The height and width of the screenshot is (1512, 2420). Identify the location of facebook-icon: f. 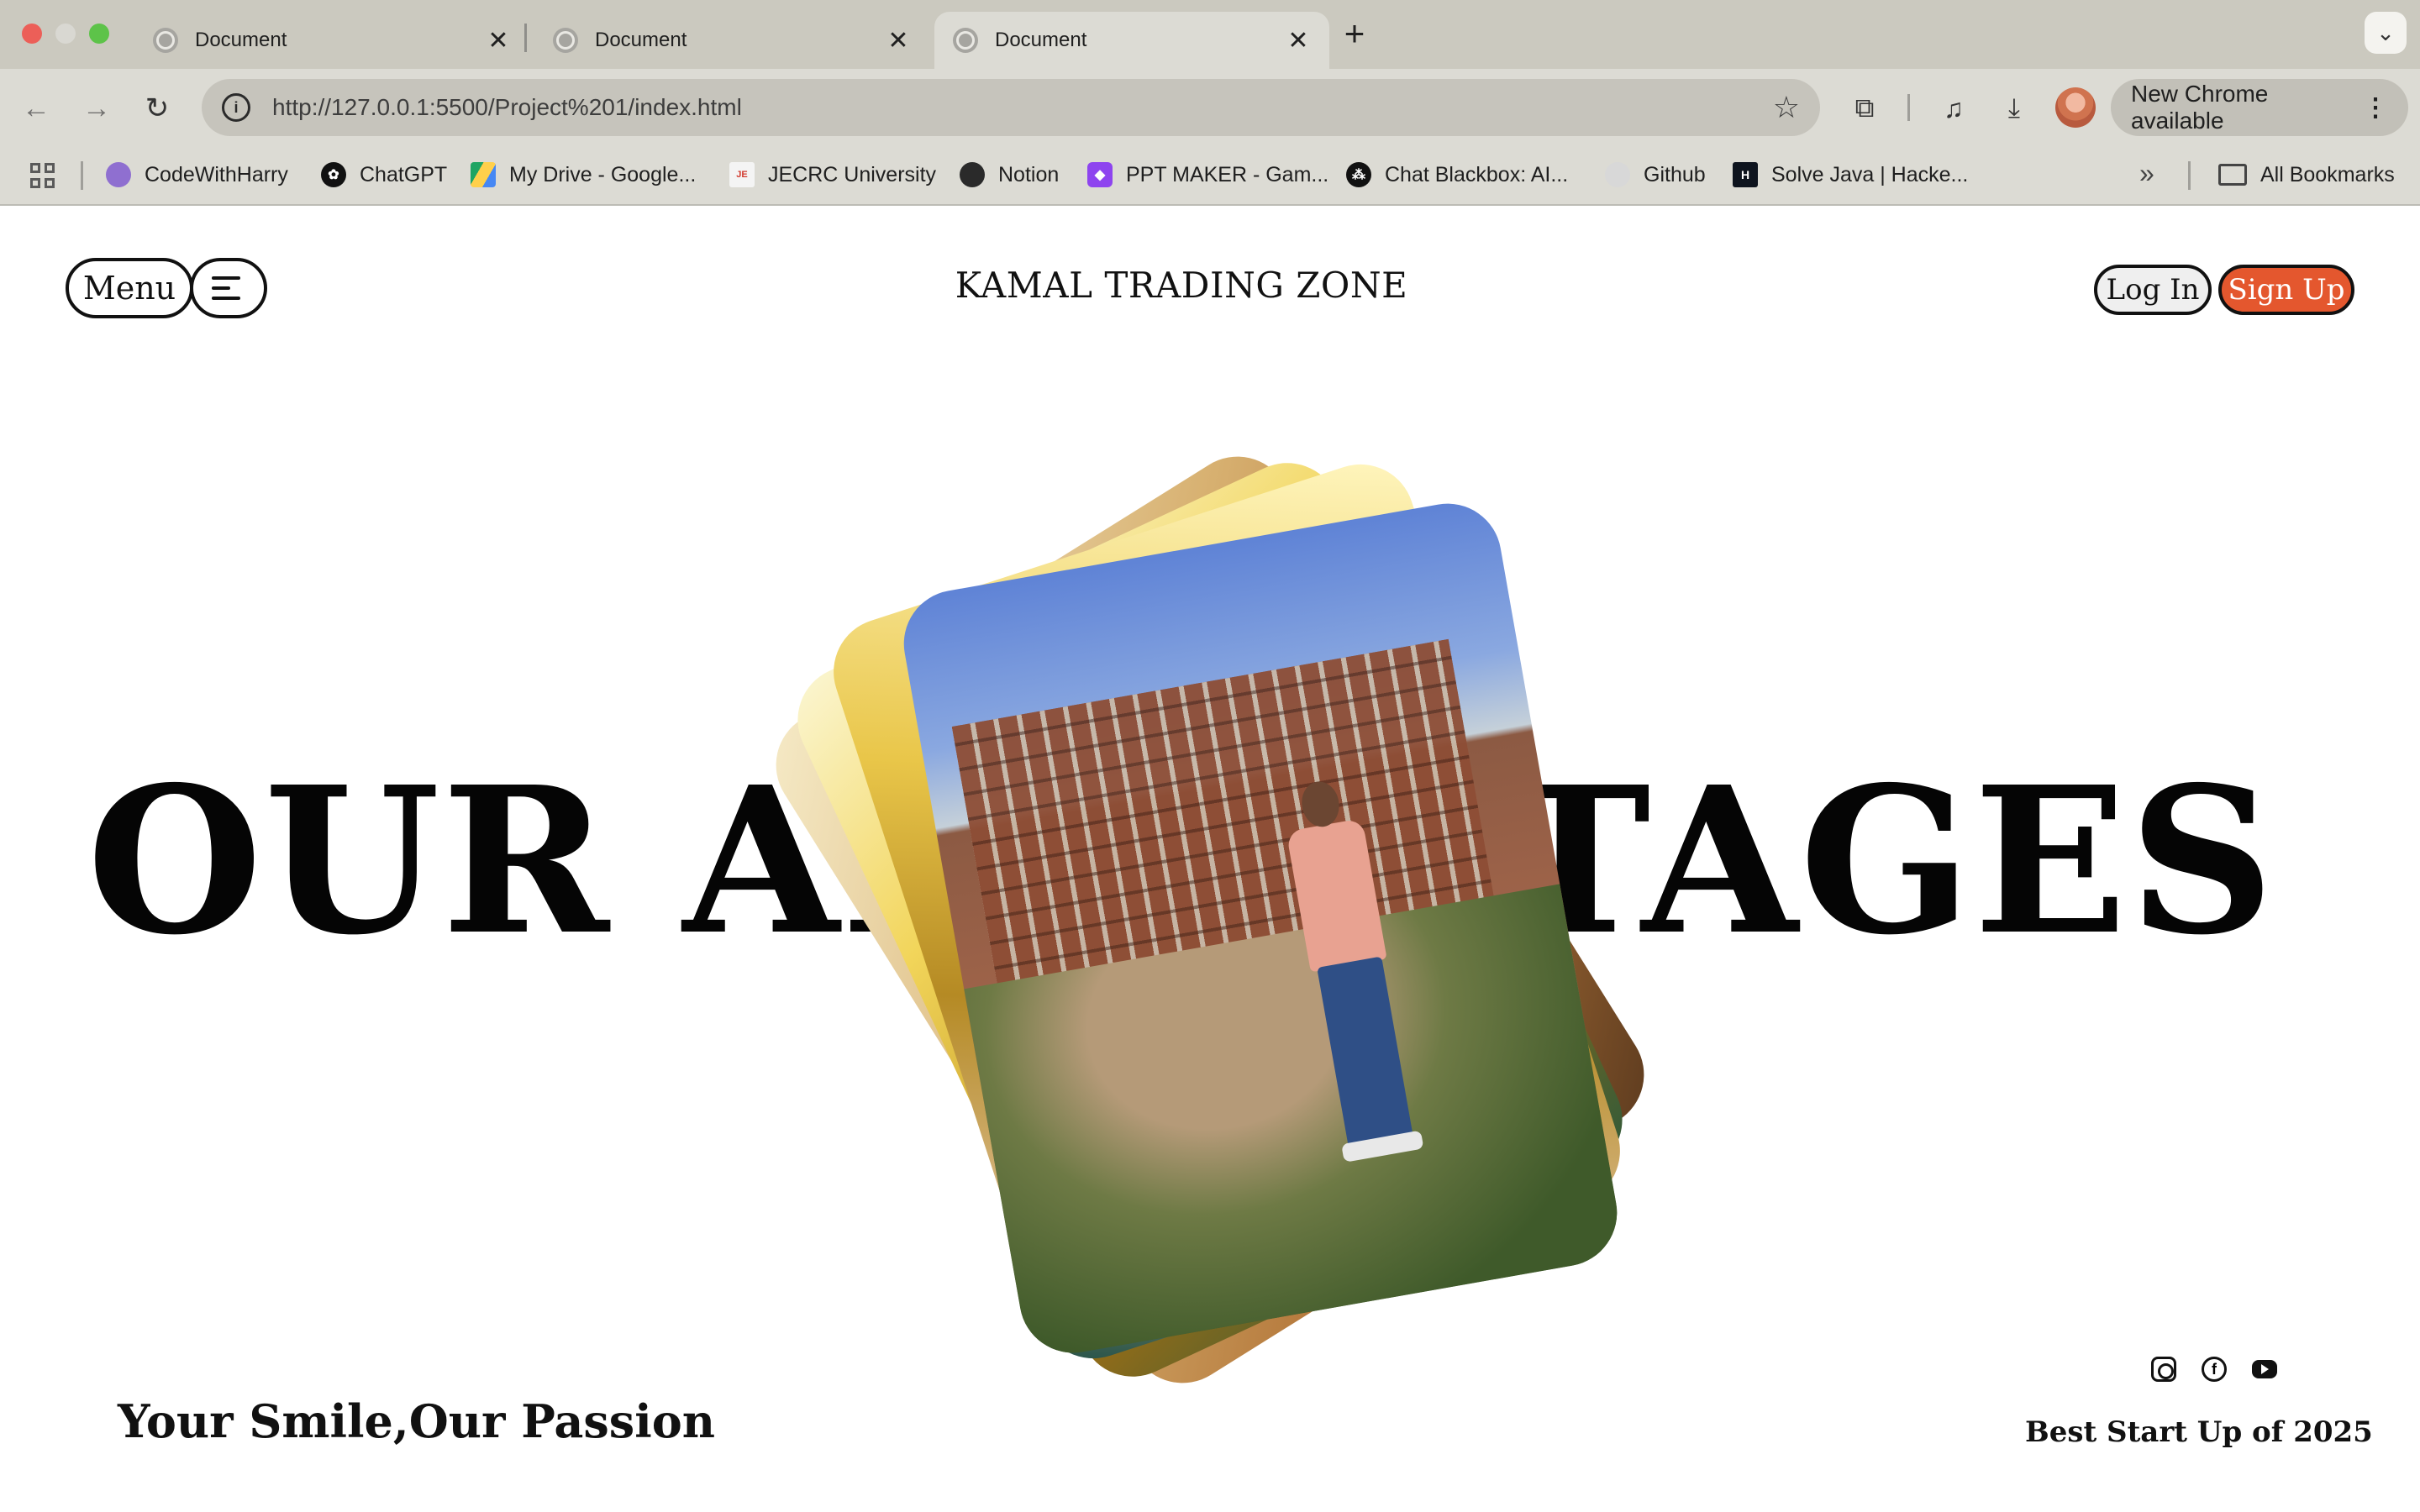
(2214, 1369).